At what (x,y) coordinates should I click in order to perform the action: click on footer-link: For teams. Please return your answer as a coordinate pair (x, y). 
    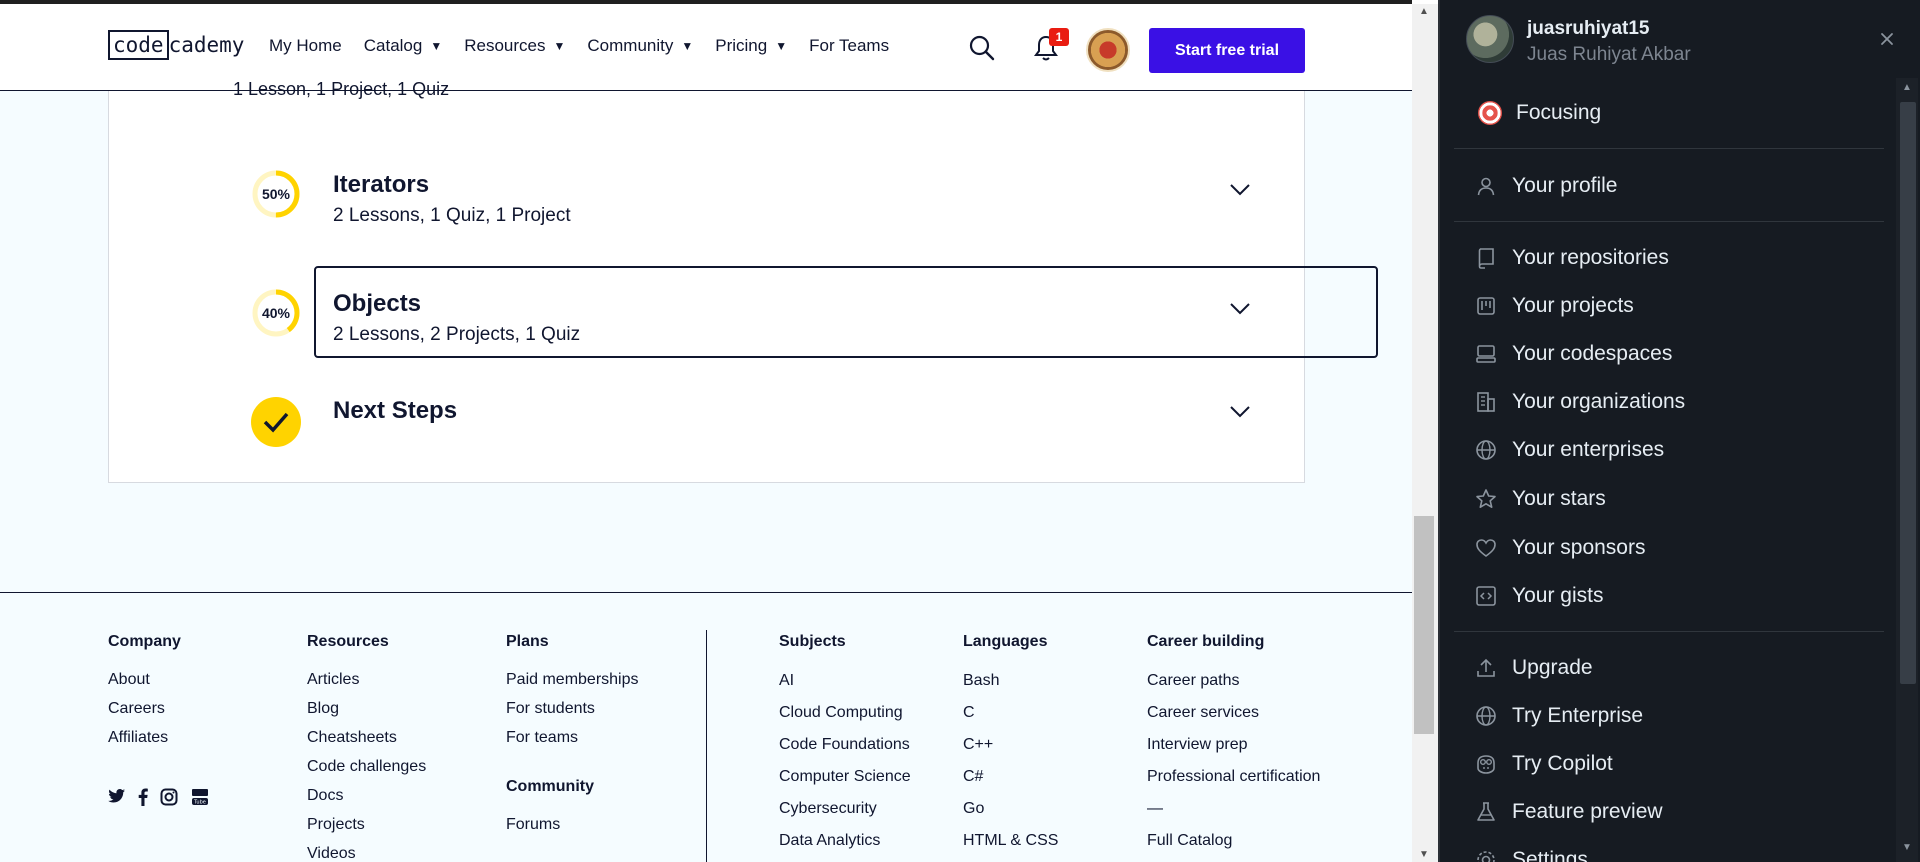
    Looking at the image, I should click on (572, 737).